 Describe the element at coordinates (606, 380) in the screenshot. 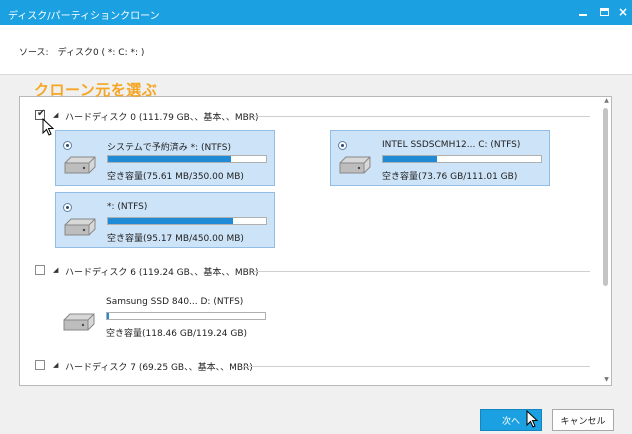

I see `scroll-down-arrow-icon: ▼` at that location.